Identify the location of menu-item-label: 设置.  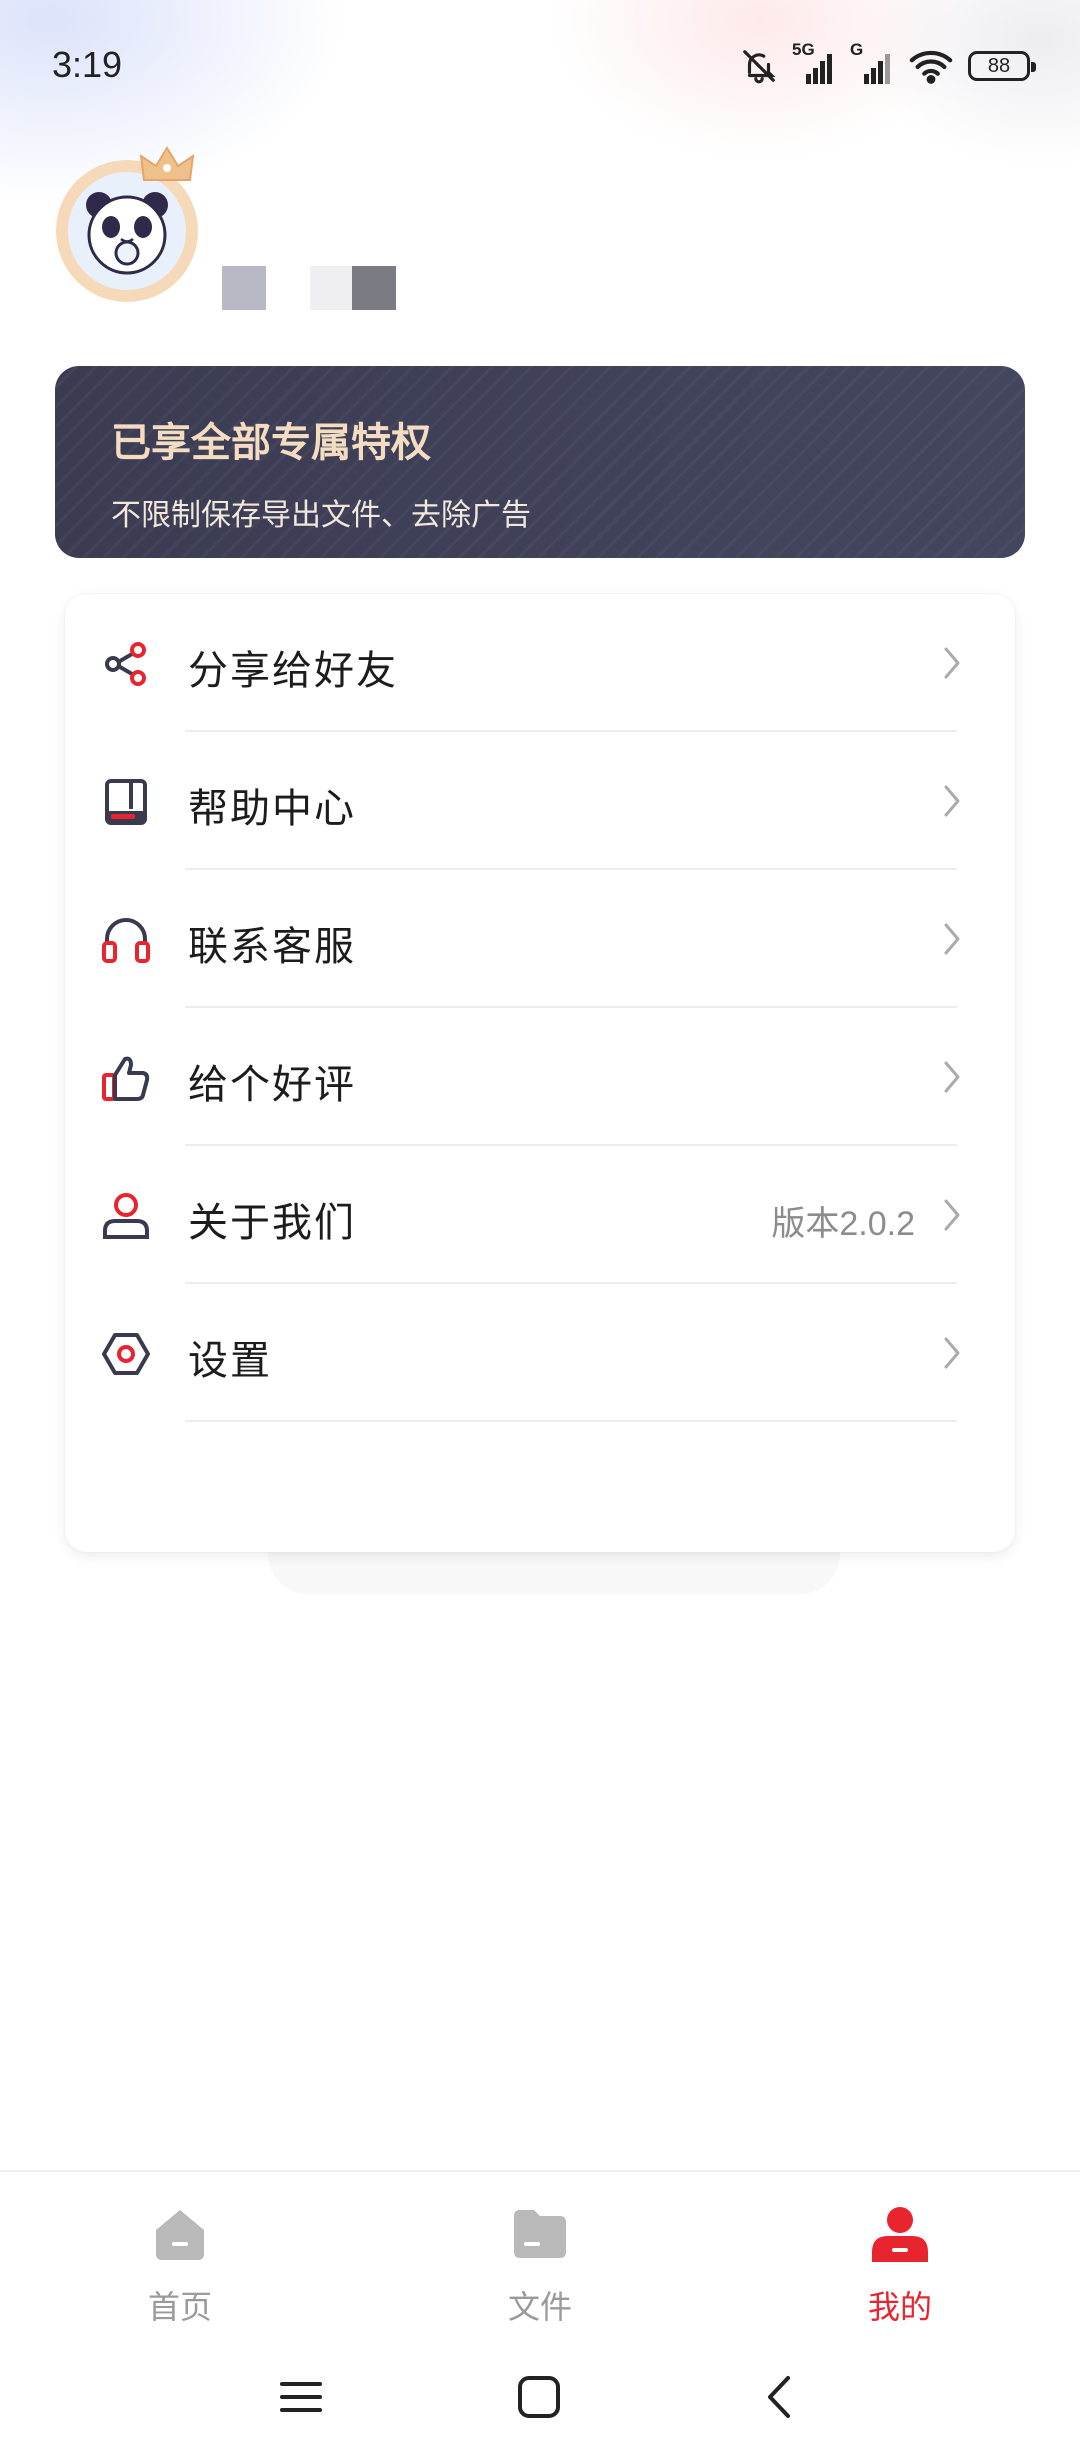
(230, 1361).